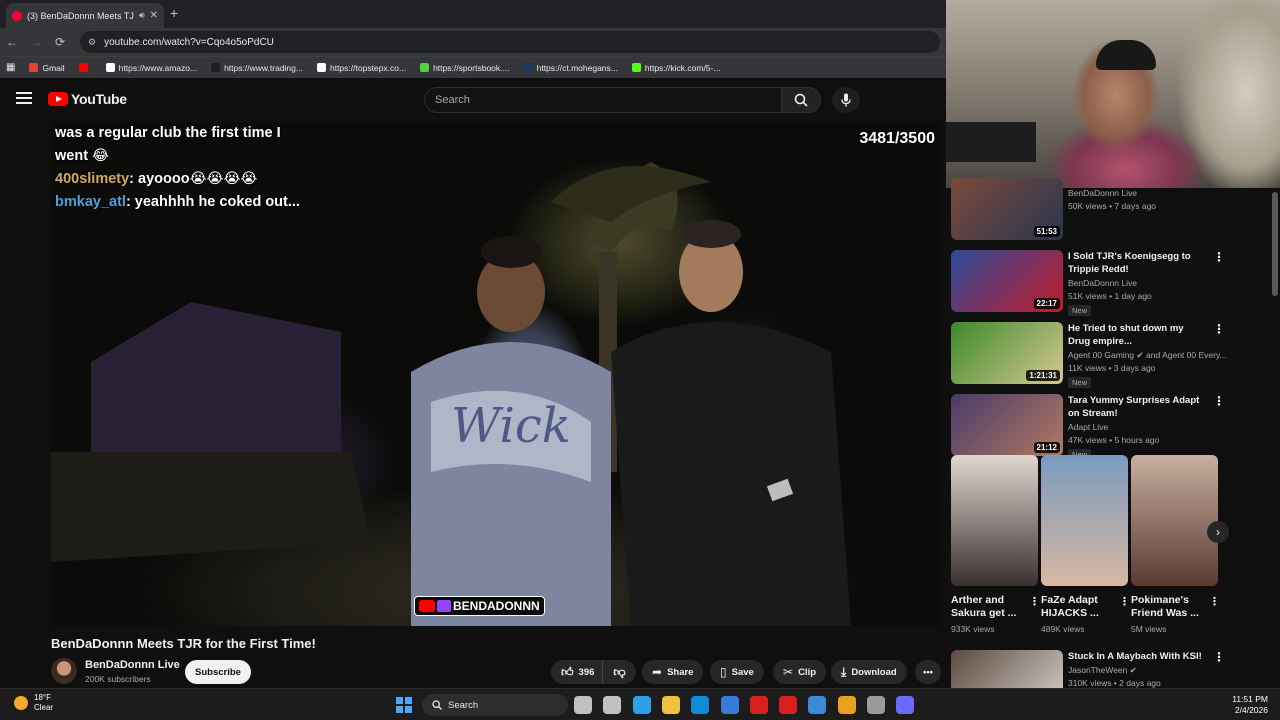 This screenshot has width=1280, height=720. Describe the element at coordinates (33, 703) in the screenshot. I see `weather-widget: 18°F Clear` at that location.